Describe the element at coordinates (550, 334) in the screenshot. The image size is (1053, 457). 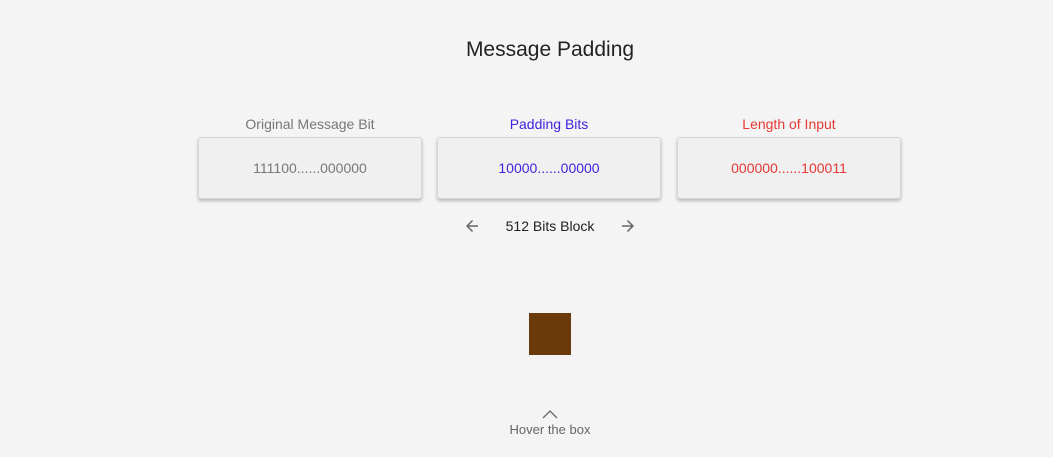
I see `hover-box` at that location.